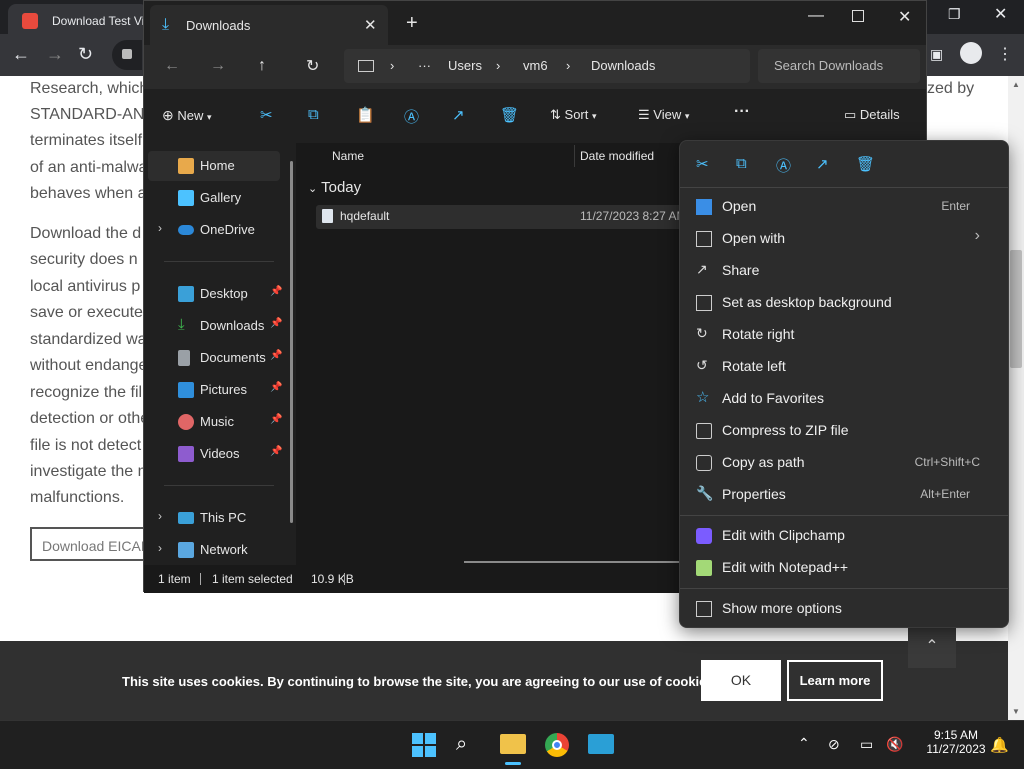 This screenshot has width=1024, height=769. Describe the element at coordinates (844, 431) in the screenshot. I see `menu-item-compress-zip: Compress to ZIP file` at that location.